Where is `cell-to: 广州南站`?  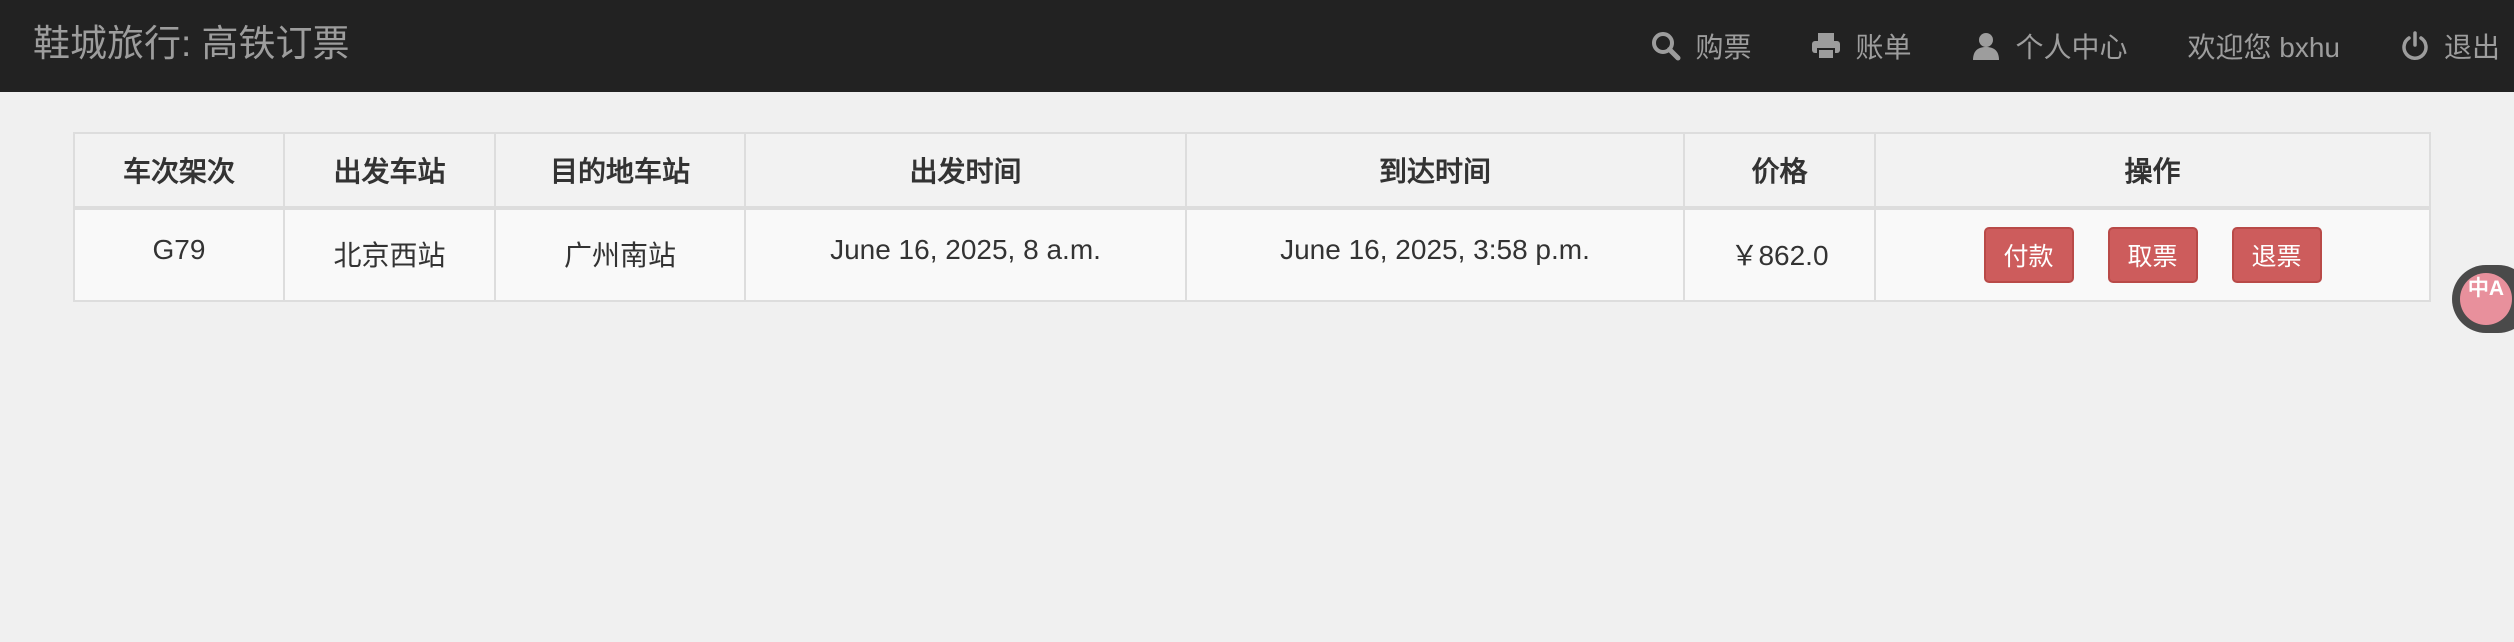
cell-to: 广州南站 is located at coordinates (620, 254).